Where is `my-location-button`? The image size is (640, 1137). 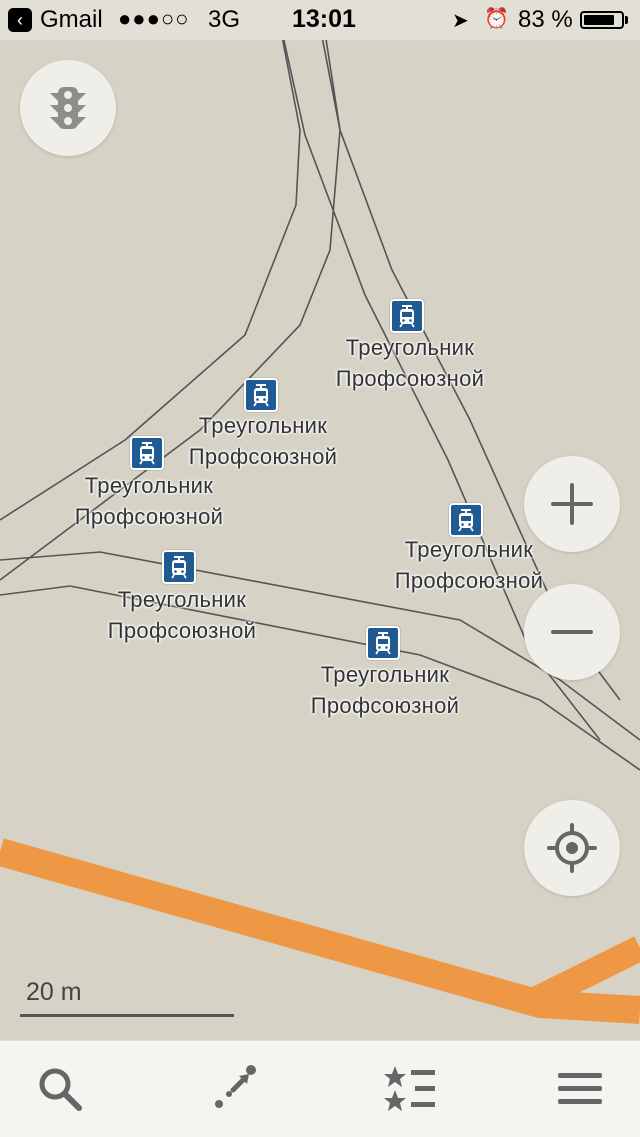
my-location-button is located at coordinates (572, 848).